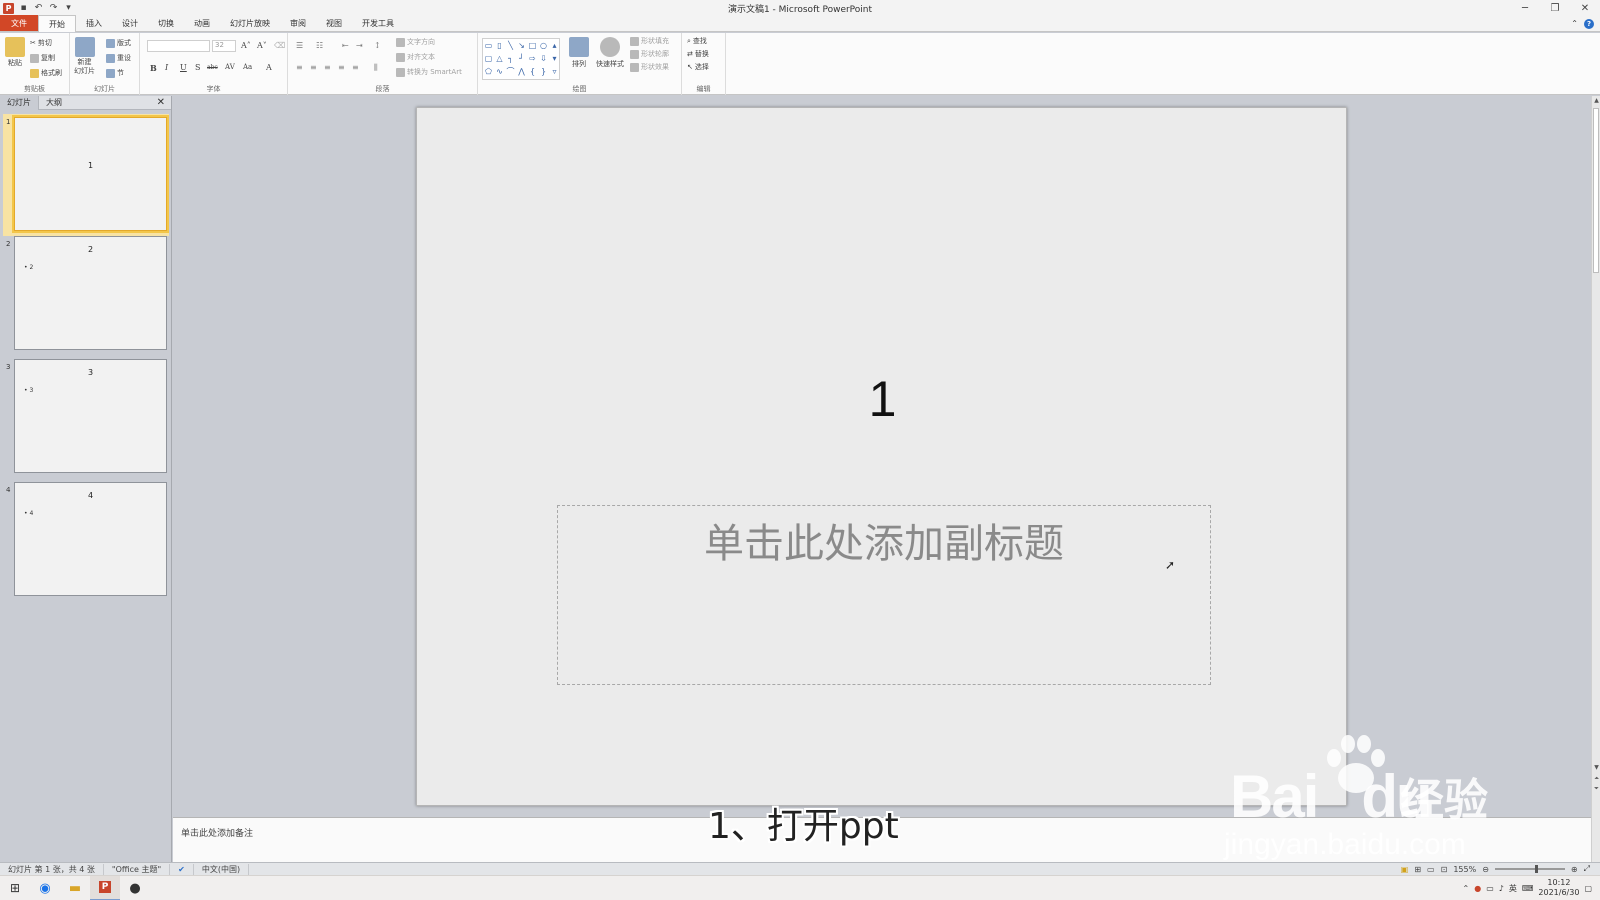 The image size is (1600, 900). Describe the element at coordinates (41, 43) in the screenshot. I see `cut-button: ✂ 剪切` at that location.